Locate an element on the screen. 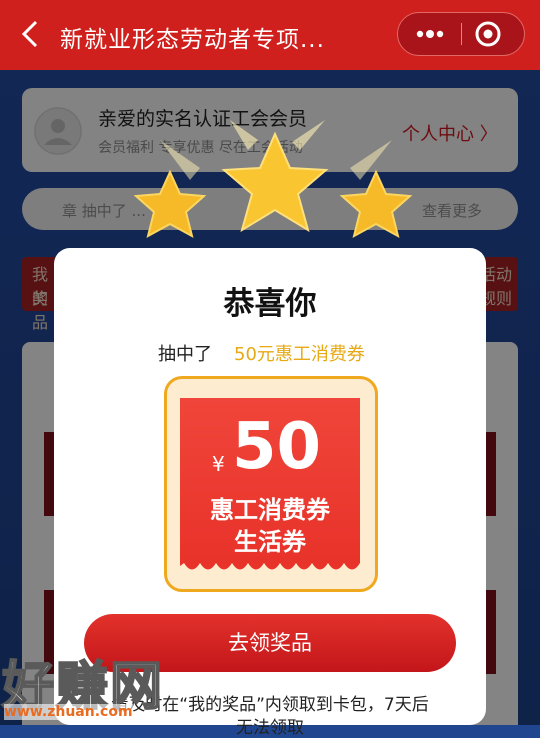  coupon-category: 生活券 is located at coordinates (270, 542).